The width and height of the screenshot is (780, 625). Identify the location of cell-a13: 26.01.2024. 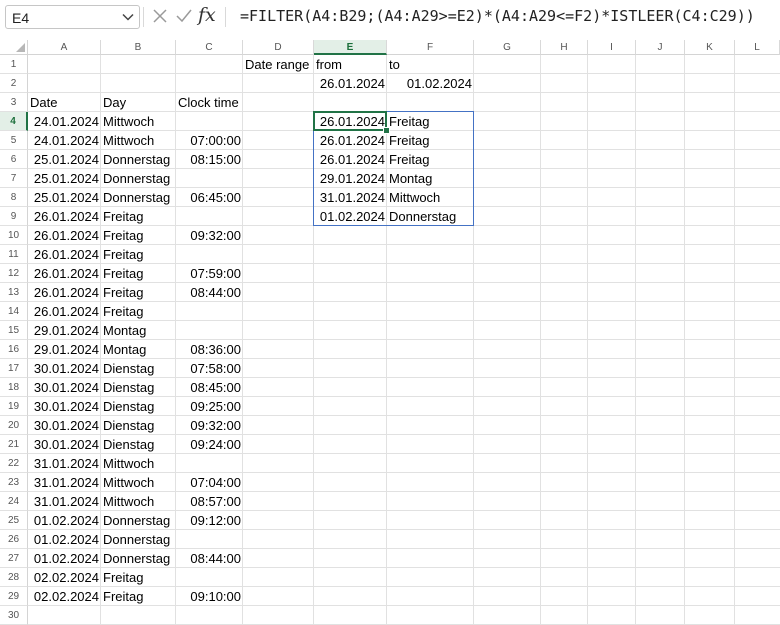
(64, 292).